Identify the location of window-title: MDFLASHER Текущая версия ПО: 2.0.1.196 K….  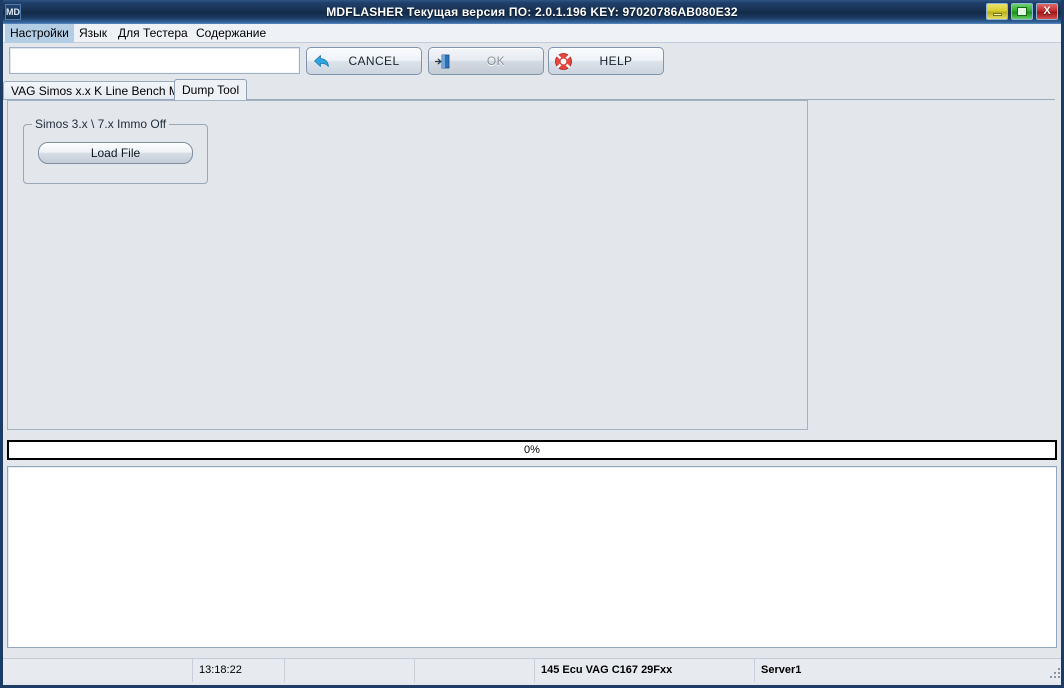
(532, 12).